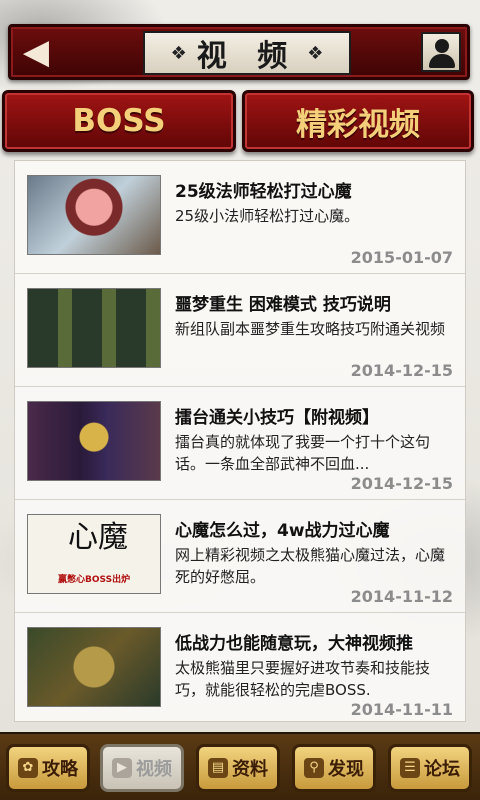 The image size is (480, 800). I want to click on back-button: ◀, so click(36, 52).